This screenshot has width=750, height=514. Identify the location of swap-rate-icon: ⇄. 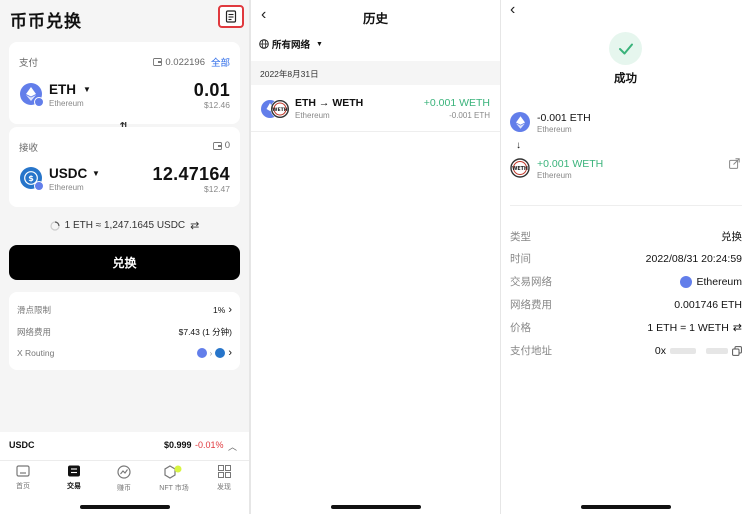
(737, 327).